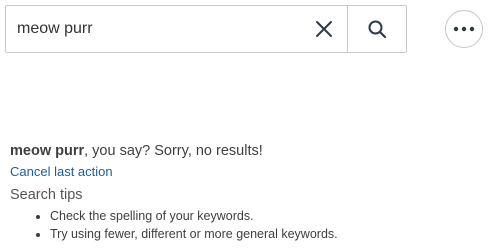 The height and width of the screenshot is (249, 490). I want to click on search-tips-heading: Search tips, so click(46, 195).